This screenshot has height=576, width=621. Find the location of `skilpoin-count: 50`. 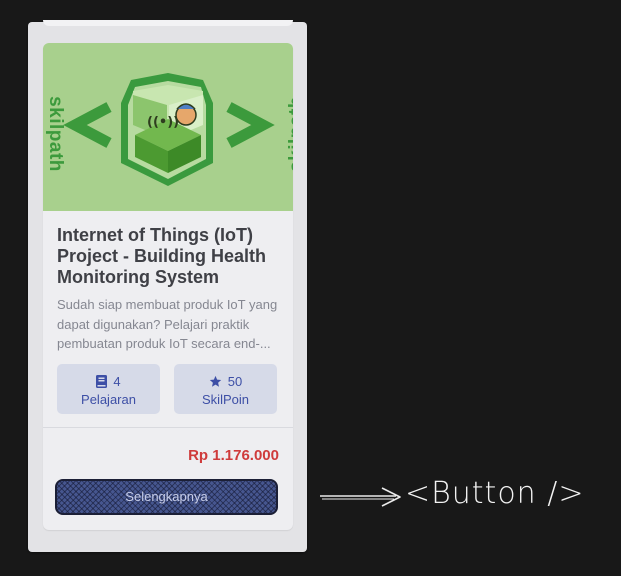

skilpoin-count: 50 is located at coordinates (235, 381).